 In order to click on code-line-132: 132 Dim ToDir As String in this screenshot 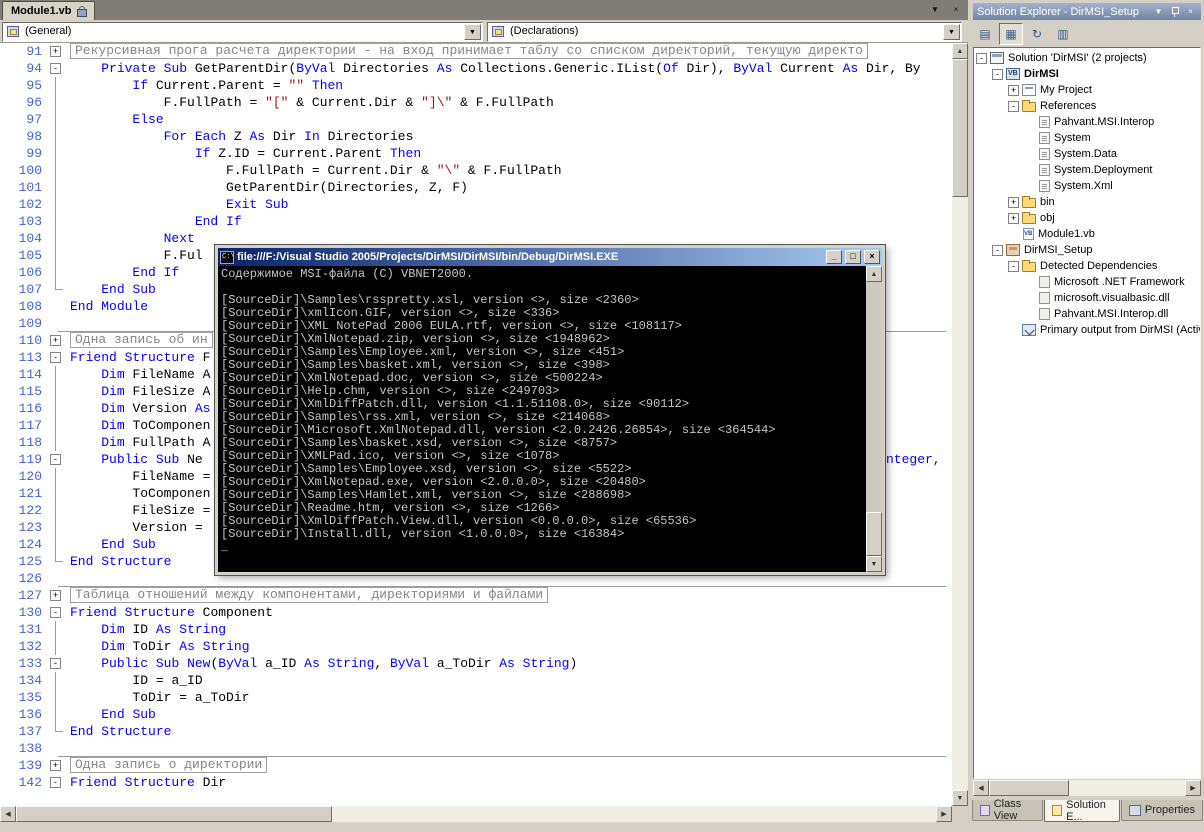, I will do `click(476, 646)`.